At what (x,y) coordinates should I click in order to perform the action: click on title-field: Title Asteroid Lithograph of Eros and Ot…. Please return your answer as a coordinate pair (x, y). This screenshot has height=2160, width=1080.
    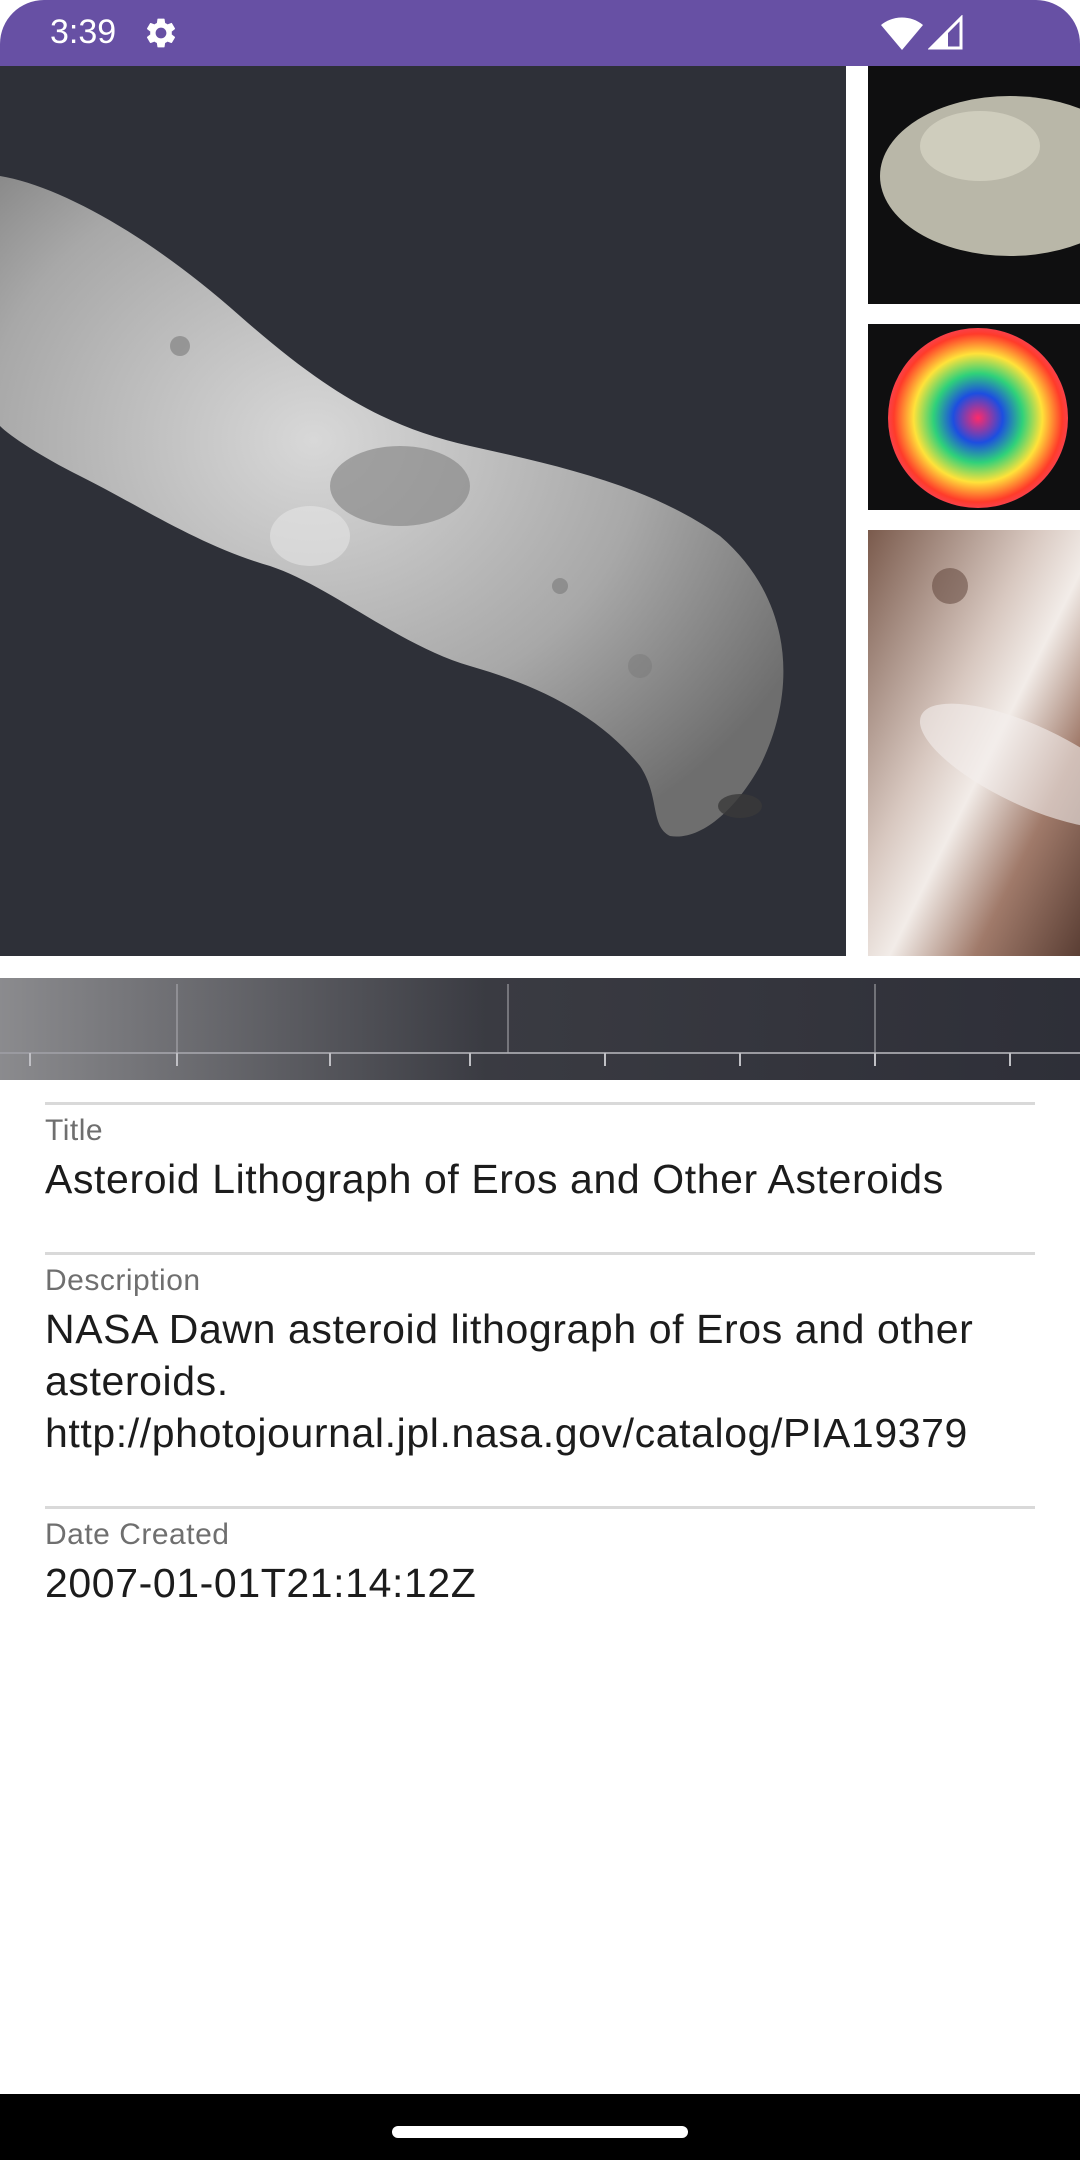
    Looking at the image, I should click on (540, 1153).